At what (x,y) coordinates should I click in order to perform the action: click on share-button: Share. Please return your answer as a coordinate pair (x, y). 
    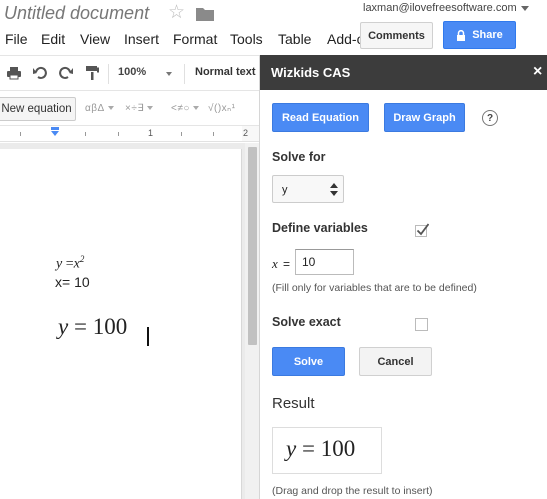
    Looking at the image, I should click on (479, 35).